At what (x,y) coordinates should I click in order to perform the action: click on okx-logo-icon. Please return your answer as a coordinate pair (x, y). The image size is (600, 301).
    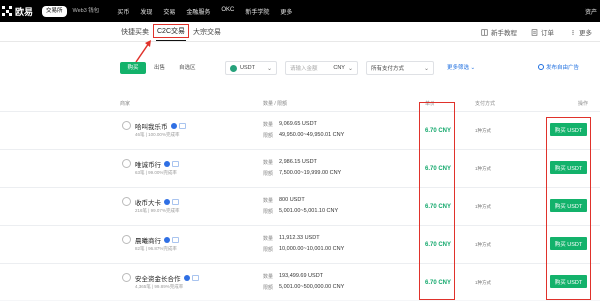
    Looking at the image, I should click on (7, 11).